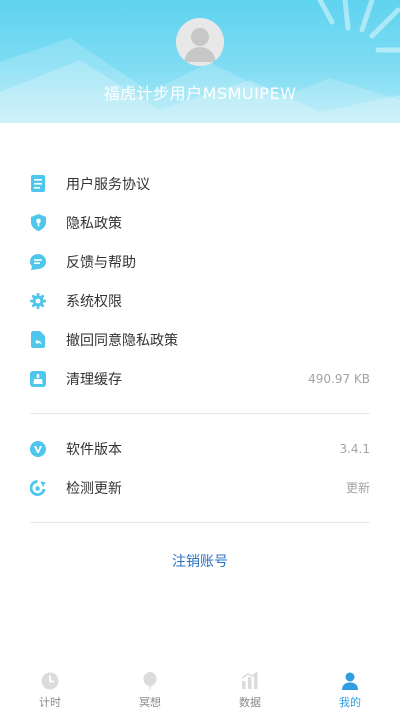 The image size is (400, 711). I want to click on menu-item-label: 反馈与帮助, so click(101, 262).